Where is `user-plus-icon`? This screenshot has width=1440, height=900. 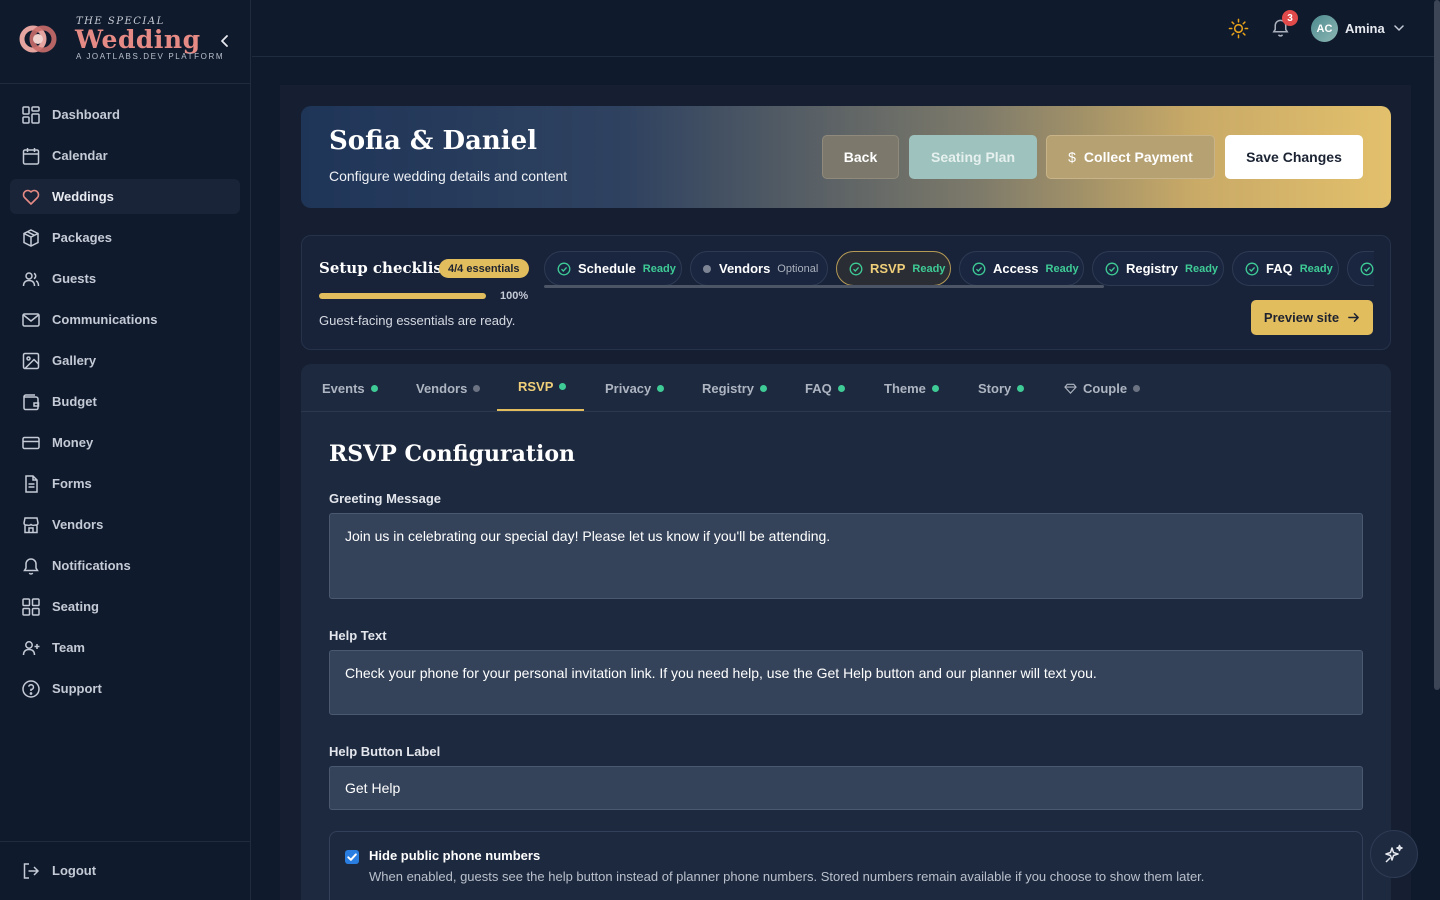 user-plus-icon is located at coordinates (31, 647).